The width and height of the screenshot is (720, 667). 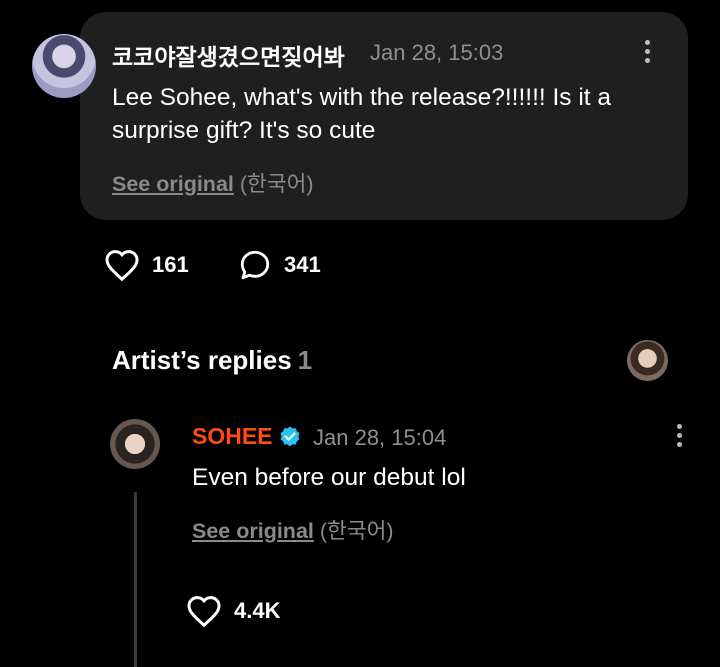 What do you see at coordinates (329, 477) in the screenshot?
I see `reply-body: Even before our debut lol` at bounding box center [329, 477].